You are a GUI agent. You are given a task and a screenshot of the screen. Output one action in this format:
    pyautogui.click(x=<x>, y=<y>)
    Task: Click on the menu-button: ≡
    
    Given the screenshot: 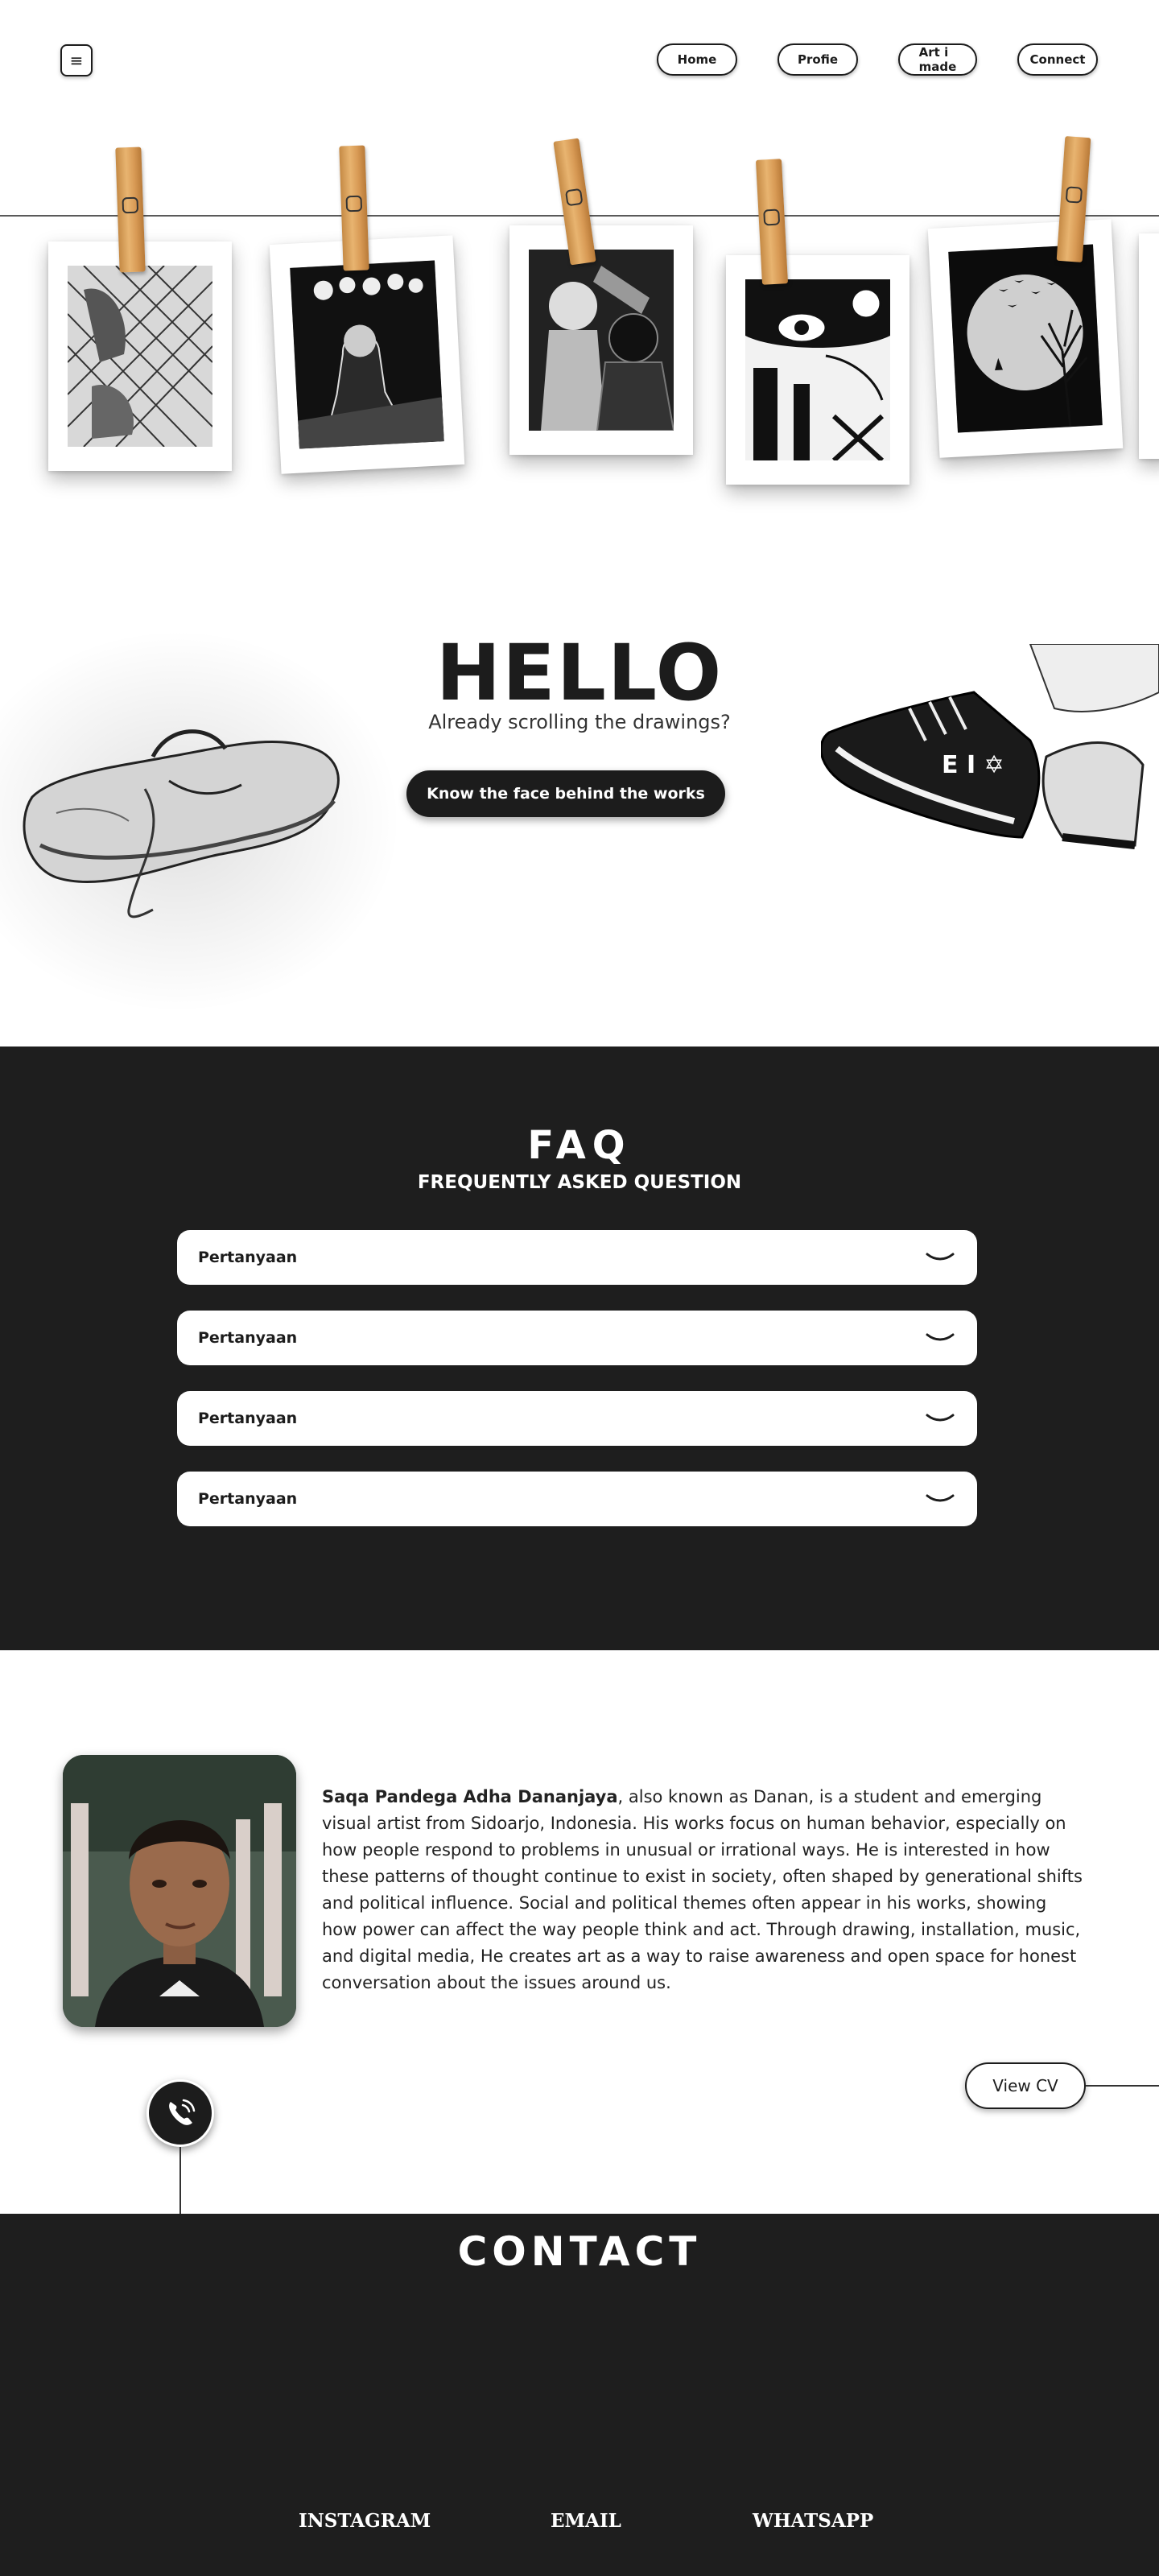 What is the action you would take?
    pyautogui.click(x=76, y=60)
    